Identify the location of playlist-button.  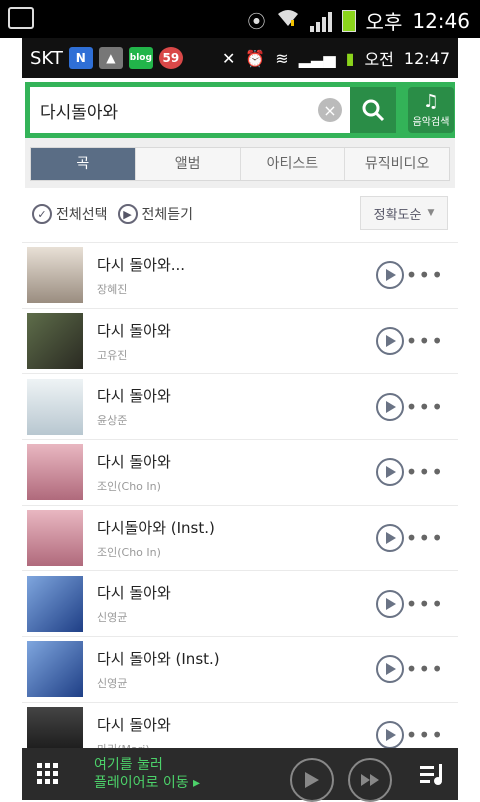
(433, 777).